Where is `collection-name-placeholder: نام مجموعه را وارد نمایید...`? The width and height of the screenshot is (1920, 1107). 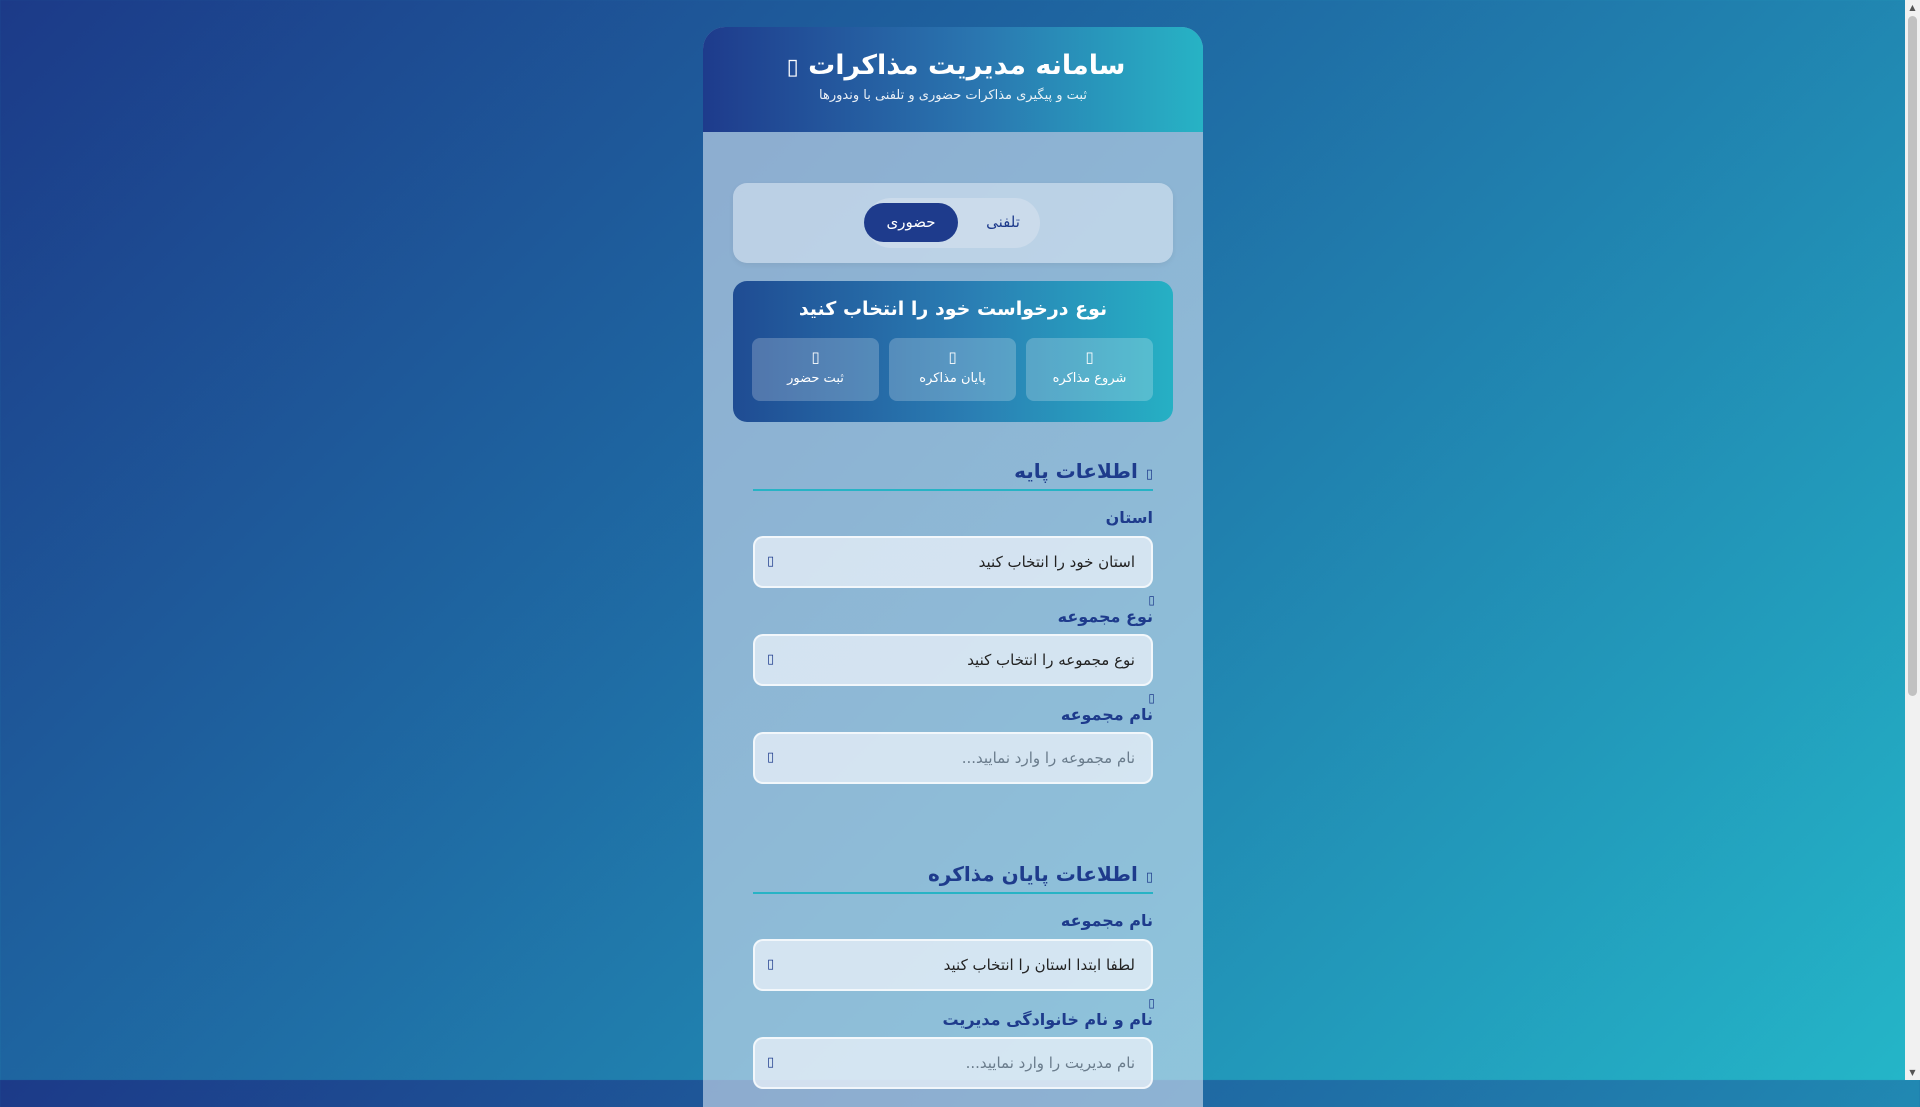 collection-name-placeholder: نام مجموعه را وارد نمایید... is located at coordinates (1048, 758).